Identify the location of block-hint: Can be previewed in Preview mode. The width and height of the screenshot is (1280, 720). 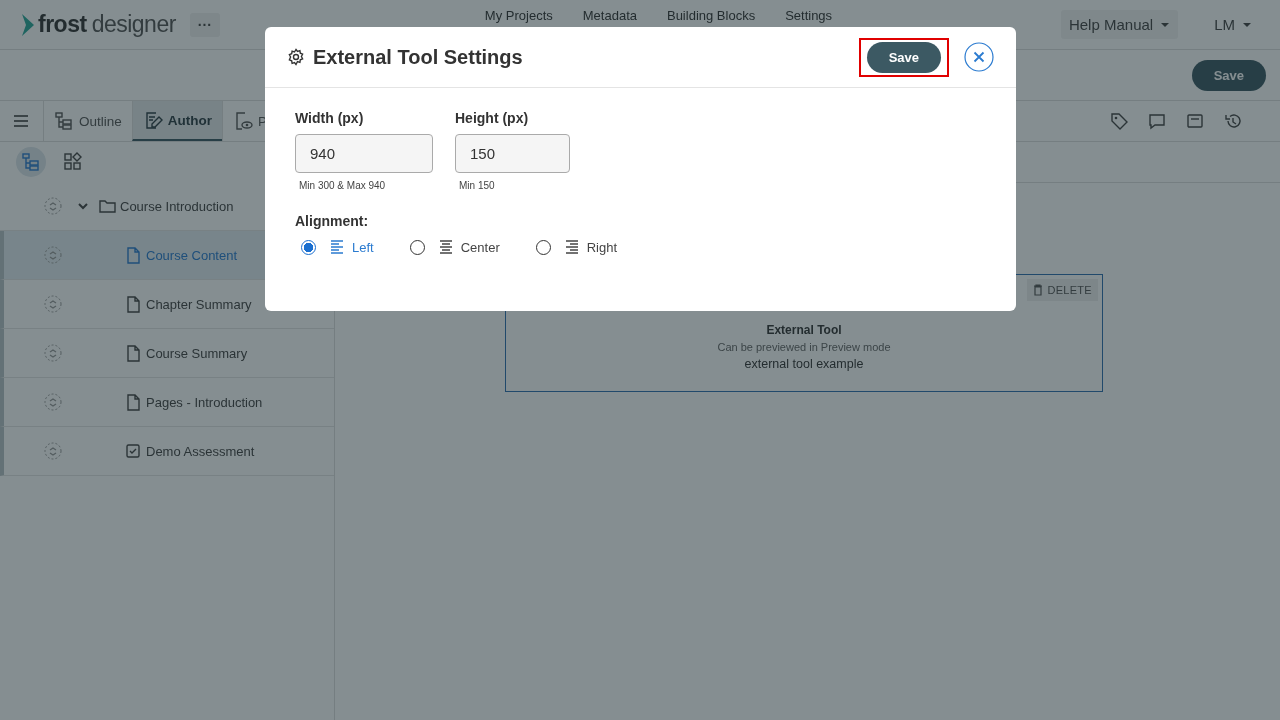
(804, 347).